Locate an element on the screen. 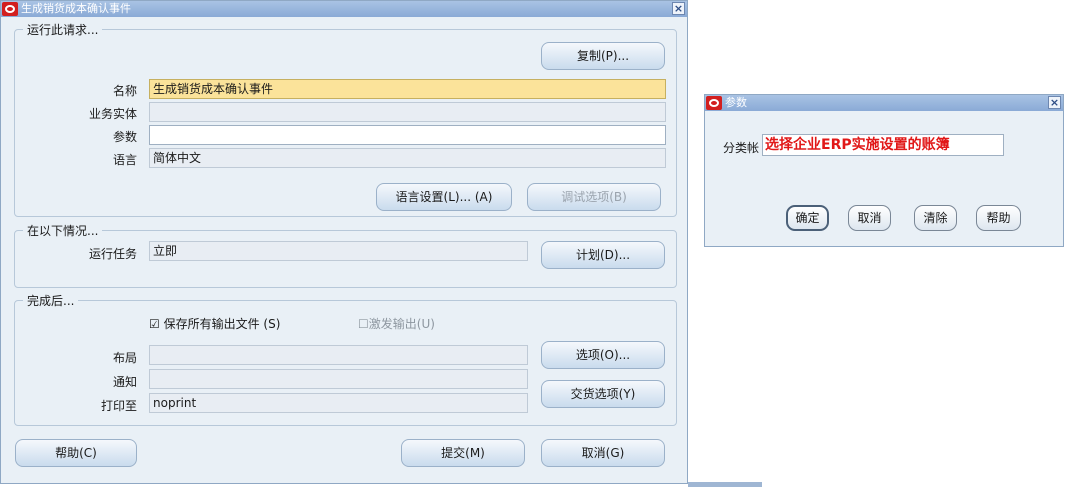 The image size is (1080, 488). ledger-hint: 选择企业ERP实施设置的账簿 is located at coordinates (857, 145).